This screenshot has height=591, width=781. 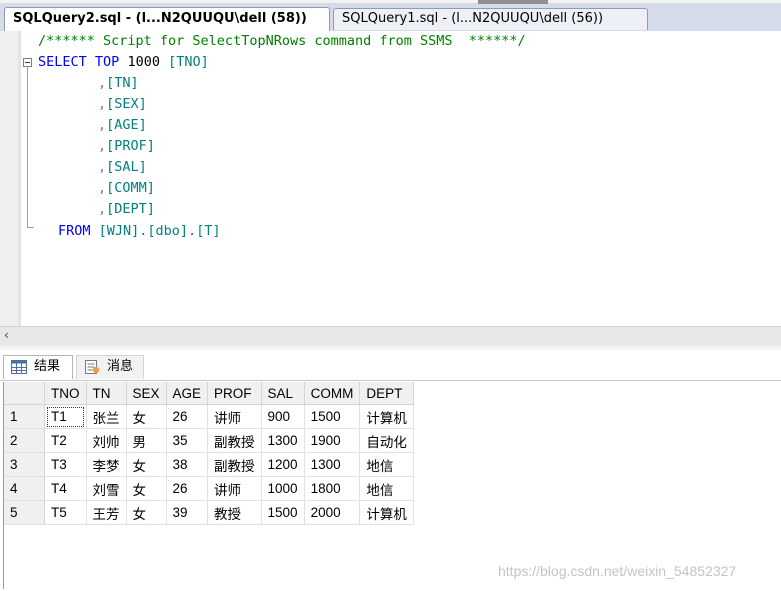 What do you see at coordinates (283, 416) in the screenshot?
I see `cell-sal: 900` at bounding box center [283, 416].